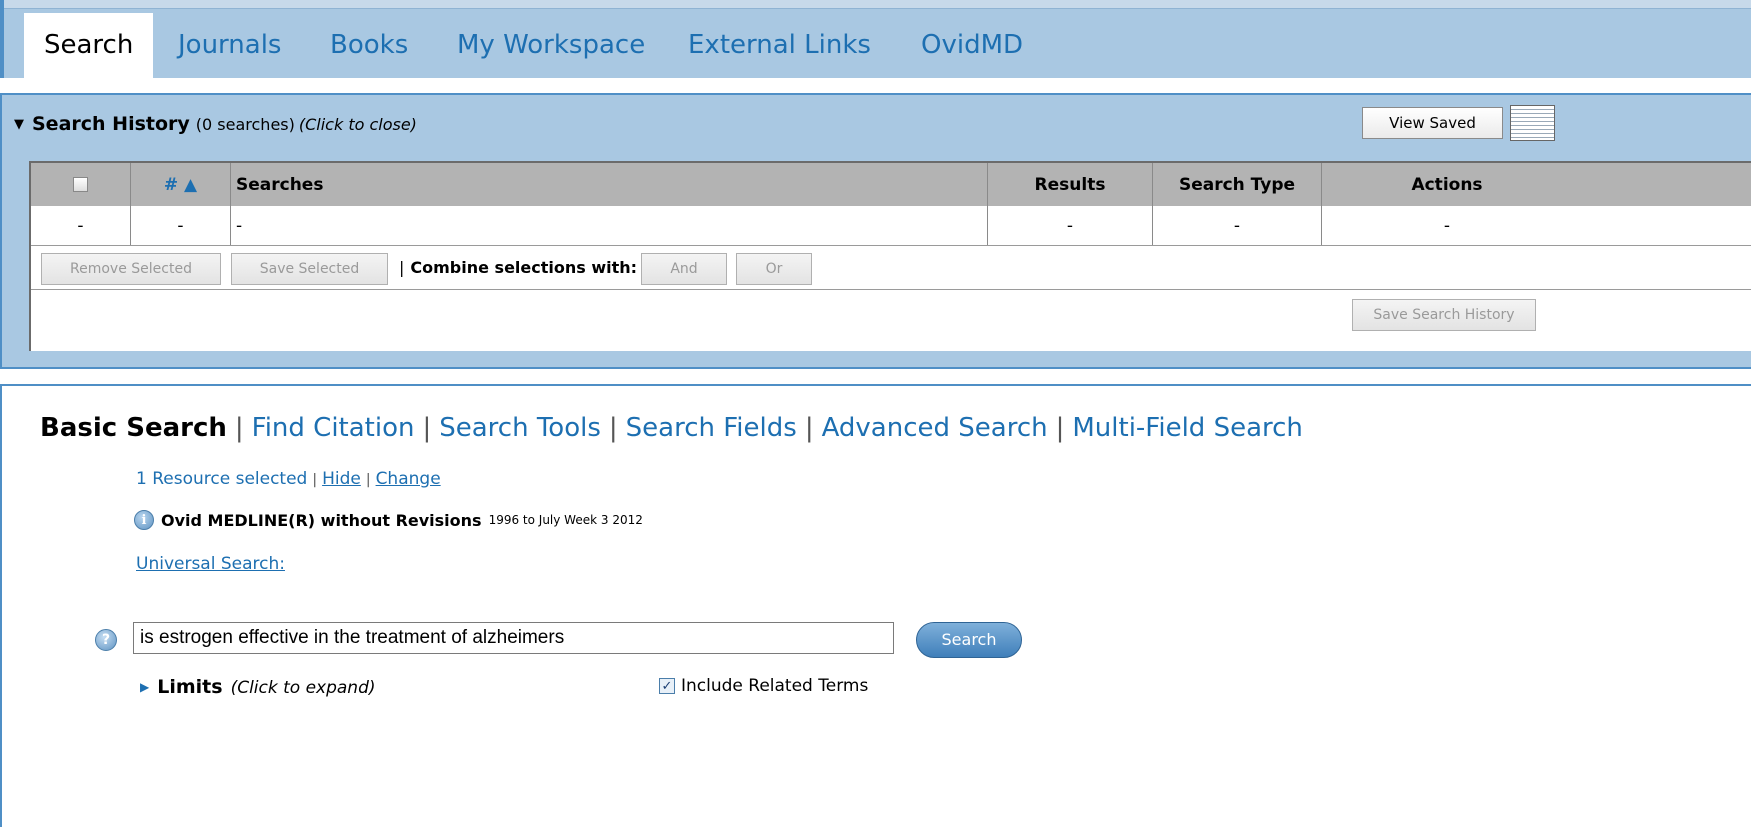  I want to click on help-icon: ?, so click(106, 640).